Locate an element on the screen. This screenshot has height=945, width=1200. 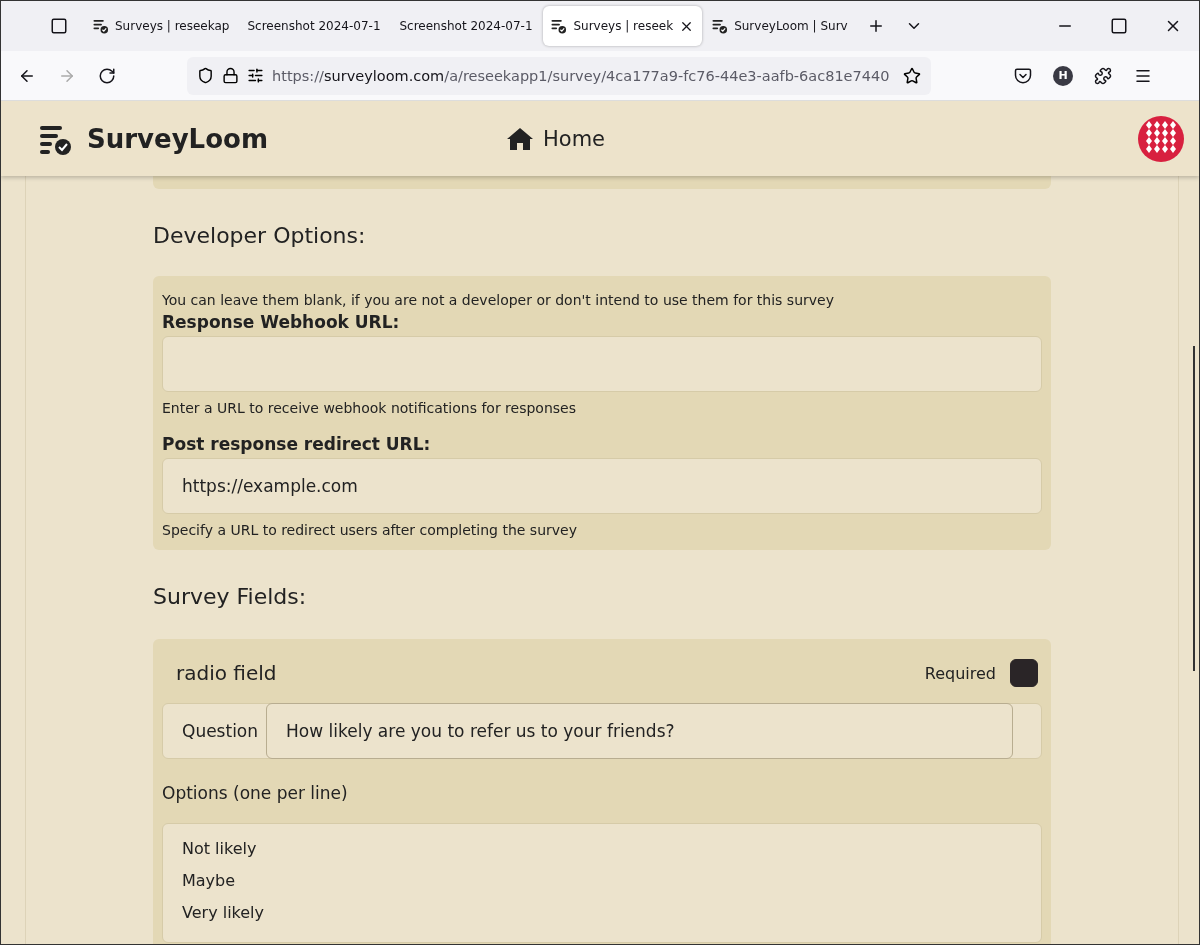
input-field is located at coordinates (602, 364).